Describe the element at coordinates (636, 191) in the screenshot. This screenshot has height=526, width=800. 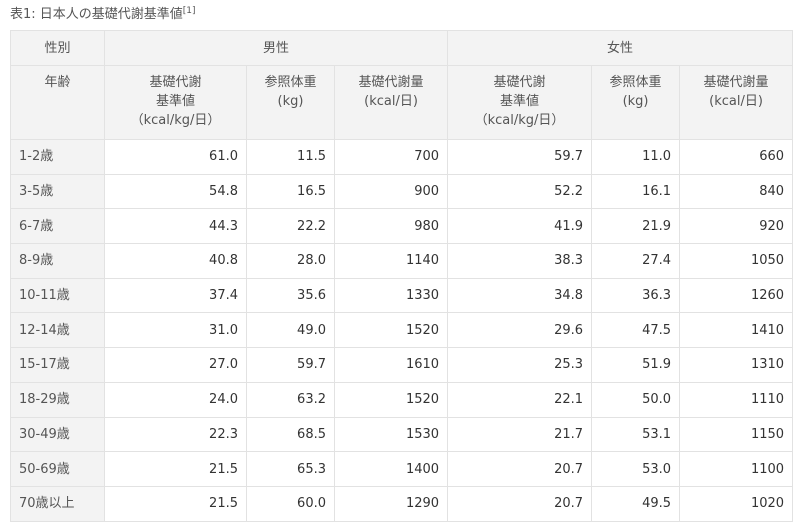
I see `female-weight-cell: 16.1` at that location.